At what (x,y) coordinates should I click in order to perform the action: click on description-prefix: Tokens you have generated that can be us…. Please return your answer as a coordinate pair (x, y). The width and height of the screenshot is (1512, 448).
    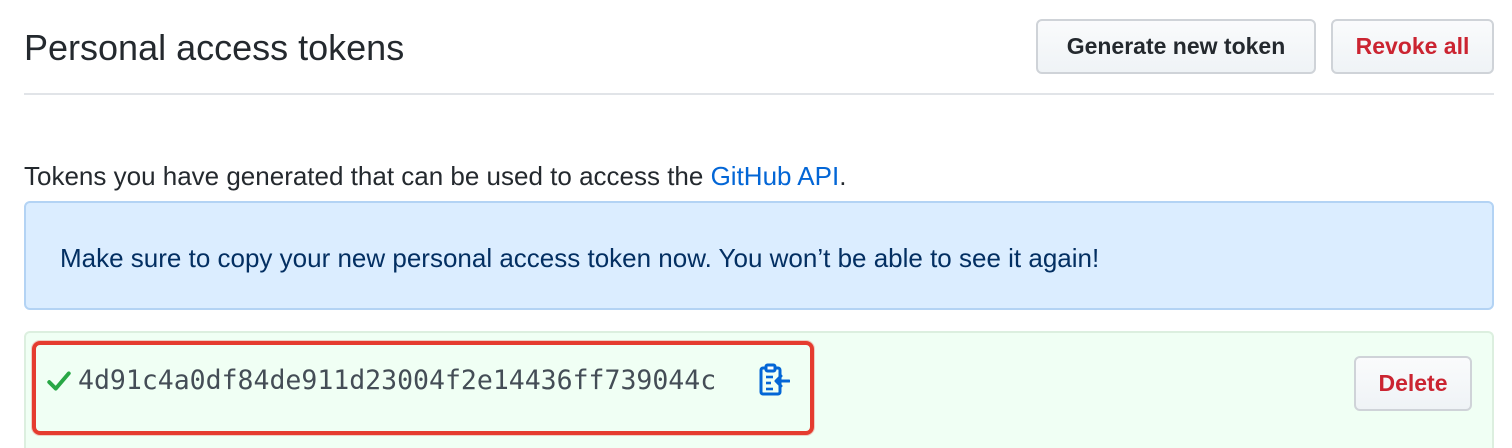
    Looking at the image, I should click on (367, 176).